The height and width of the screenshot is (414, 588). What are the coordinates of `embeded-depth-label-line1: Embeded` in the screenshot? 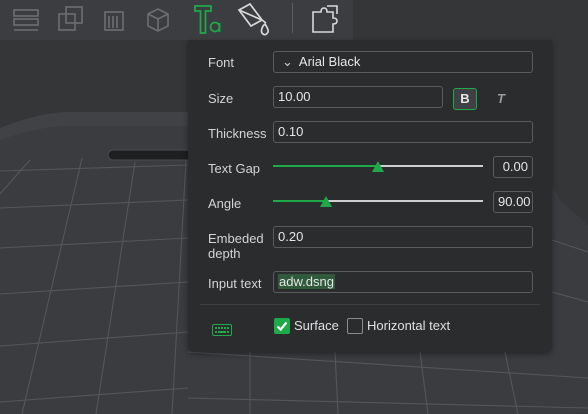 It's located at (236, 238).